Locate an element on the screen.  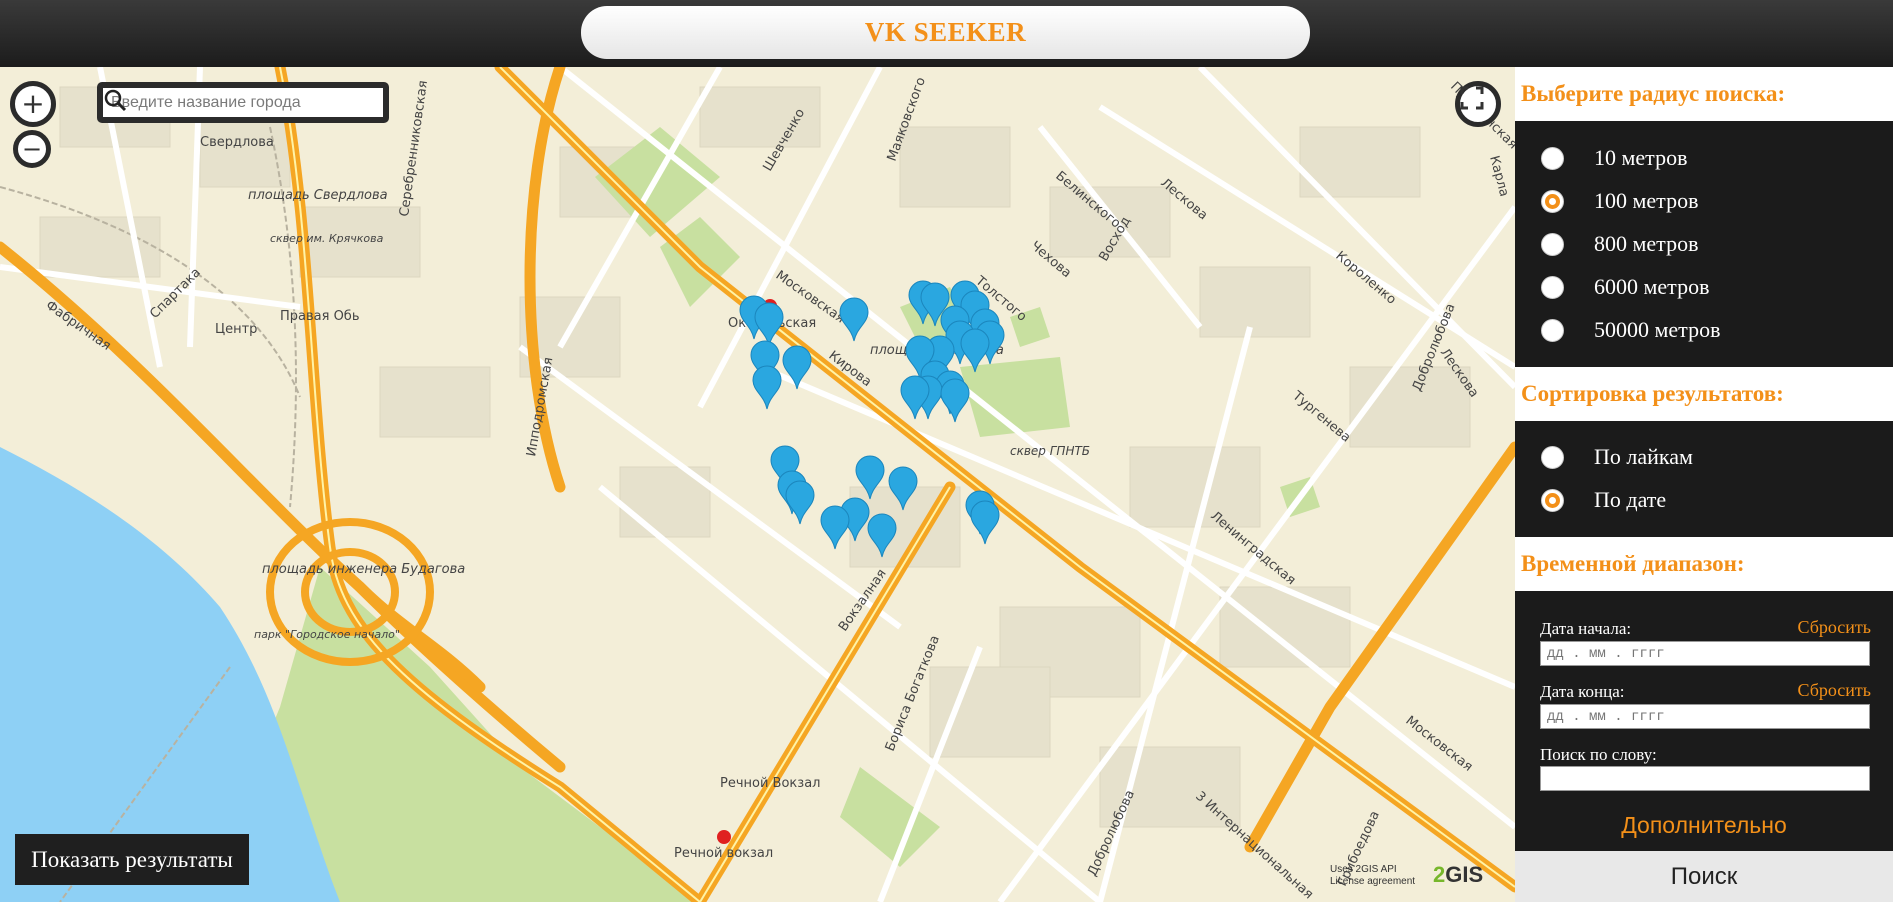
reset-end-link: Сбросить is located at coordinates (1834, 690).